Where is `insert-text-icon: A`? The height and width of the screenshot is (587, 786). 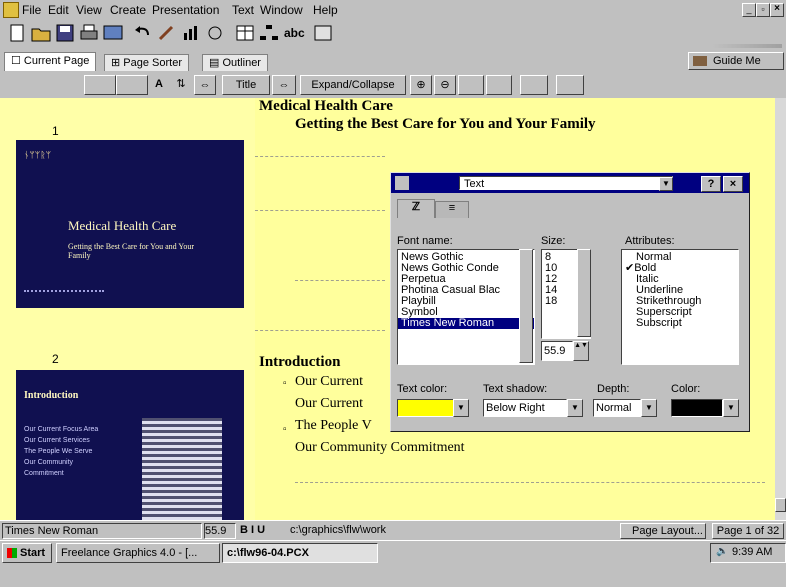
insert-text-icon: A is located at coordinates (159, 84).